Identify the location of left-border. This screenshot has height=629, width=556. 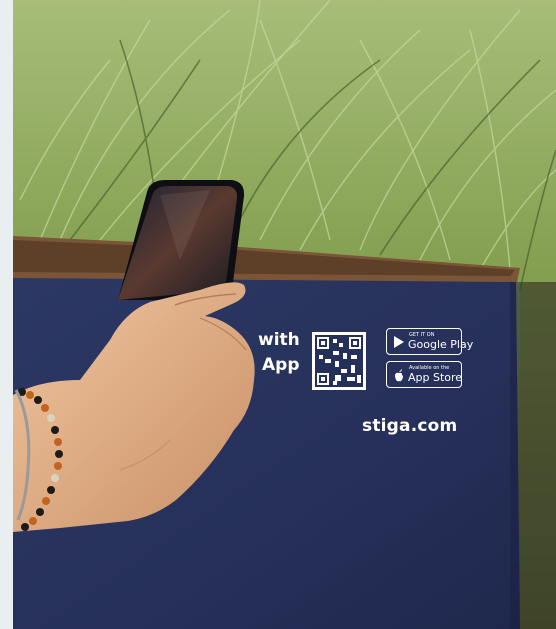
(6, 314).